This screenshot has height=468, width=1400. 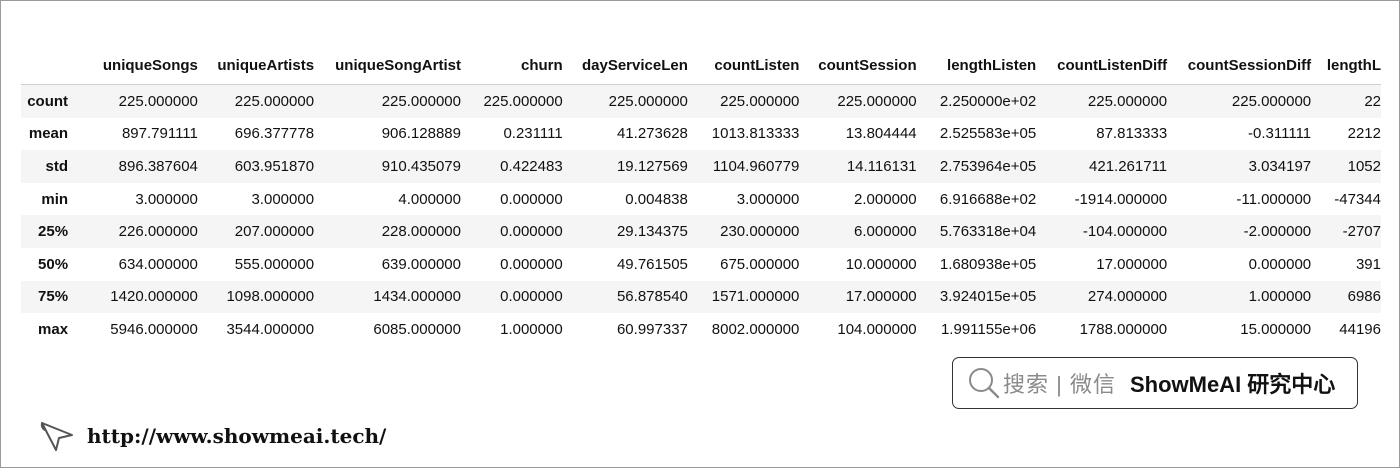 I want to click on index-header, so click(x=45, y=66).